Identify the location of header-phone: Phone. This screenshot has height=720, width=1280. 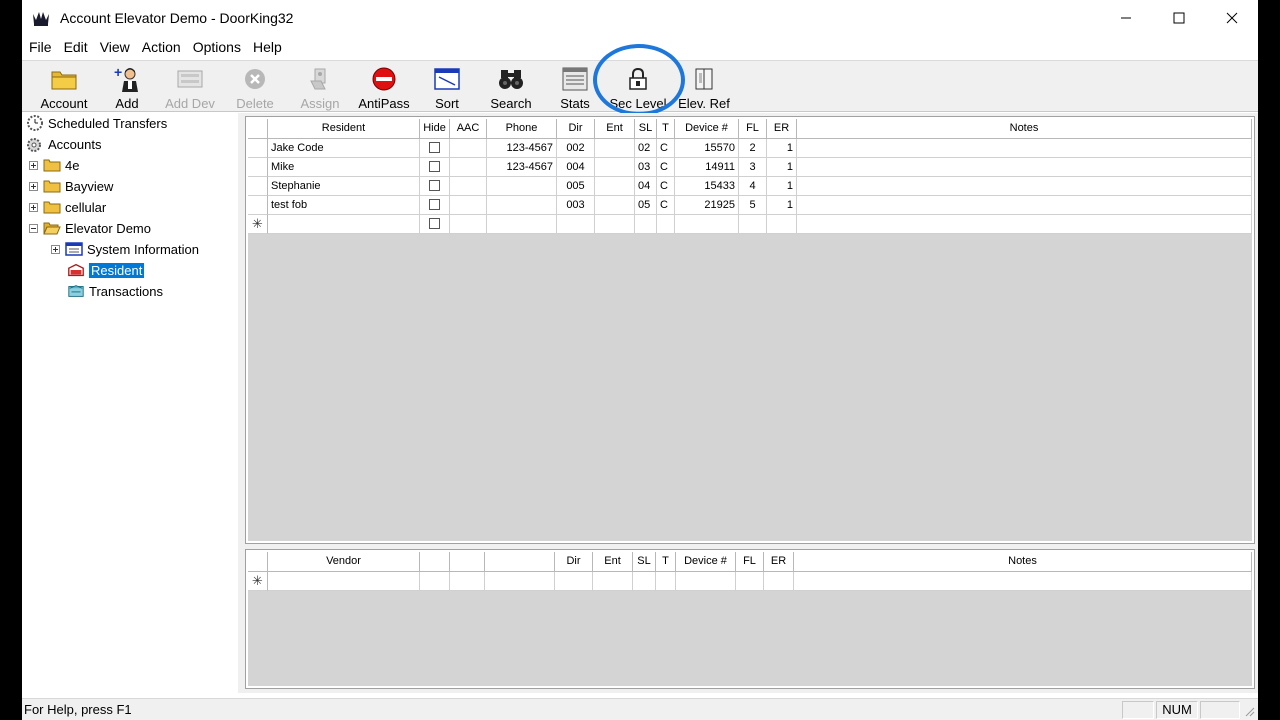
(522, 129).